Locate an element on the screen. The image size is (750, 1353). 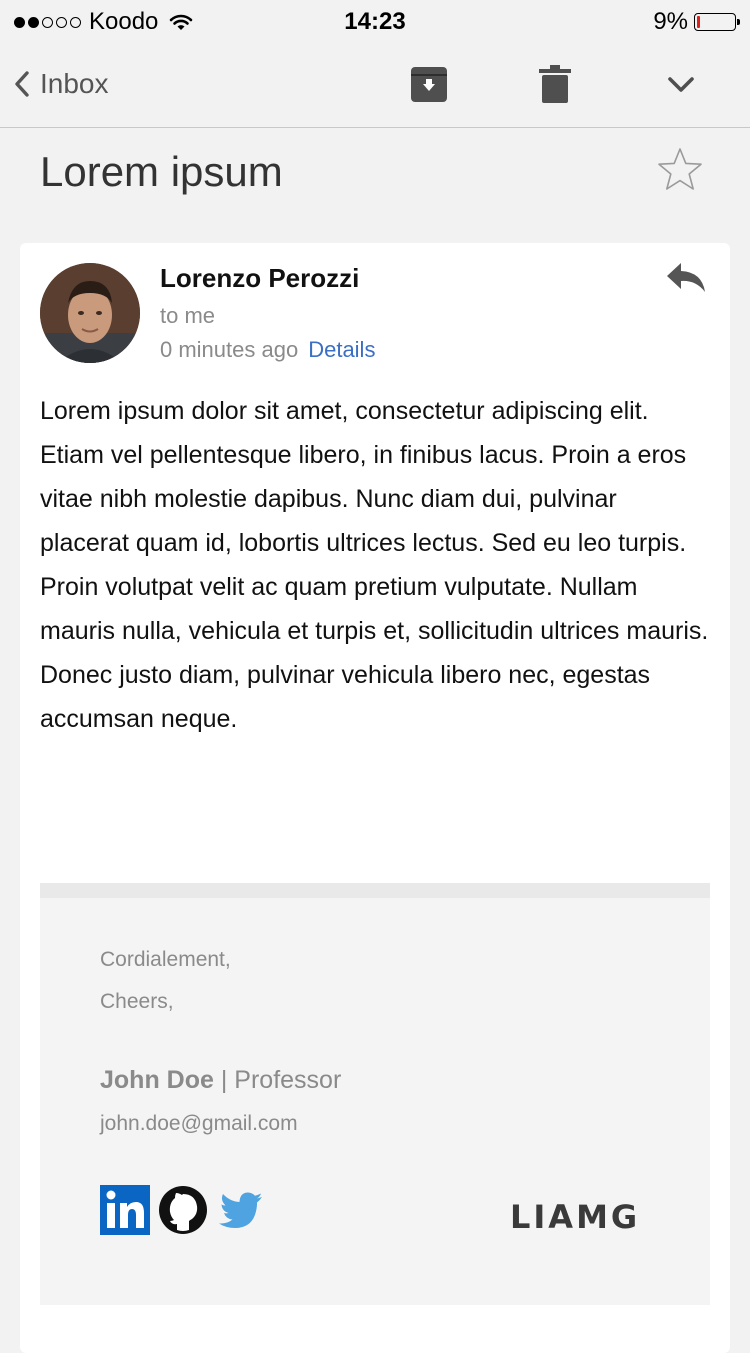
clock: 14:23 is located at coordinates (375, 21).